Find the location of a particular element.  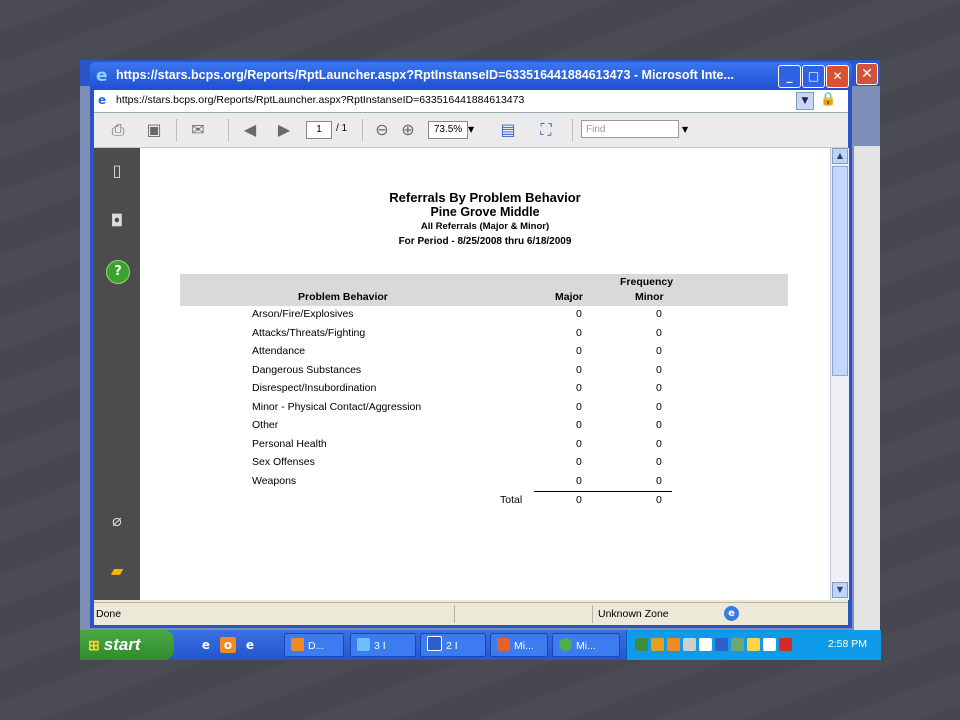

folder-icon is located at coordinates (297, 644).